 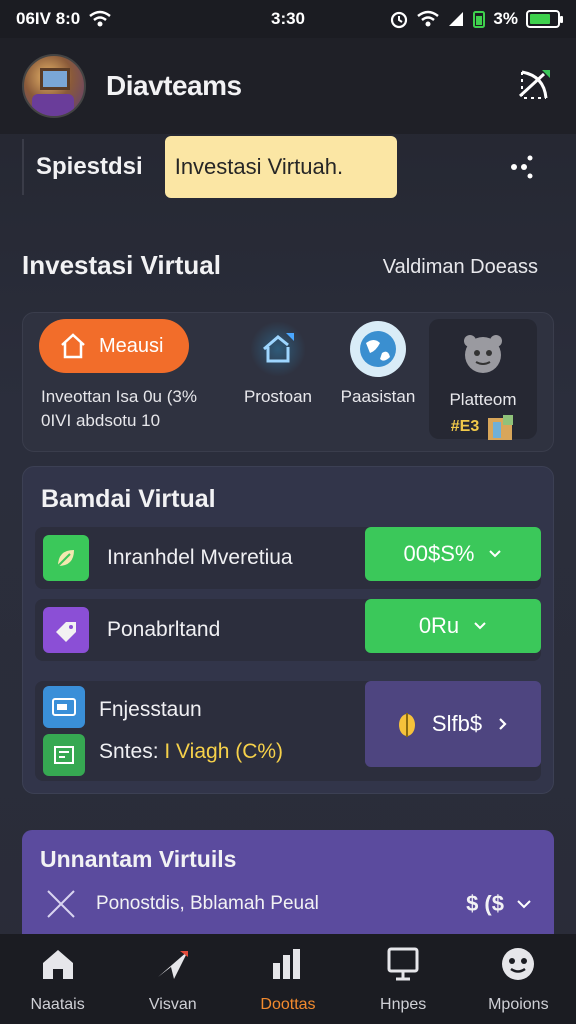 I want to click on bottom-tab-bar: Naatais Visvan Doottas Hnpes Mpoions, so click(x=288, y=979).